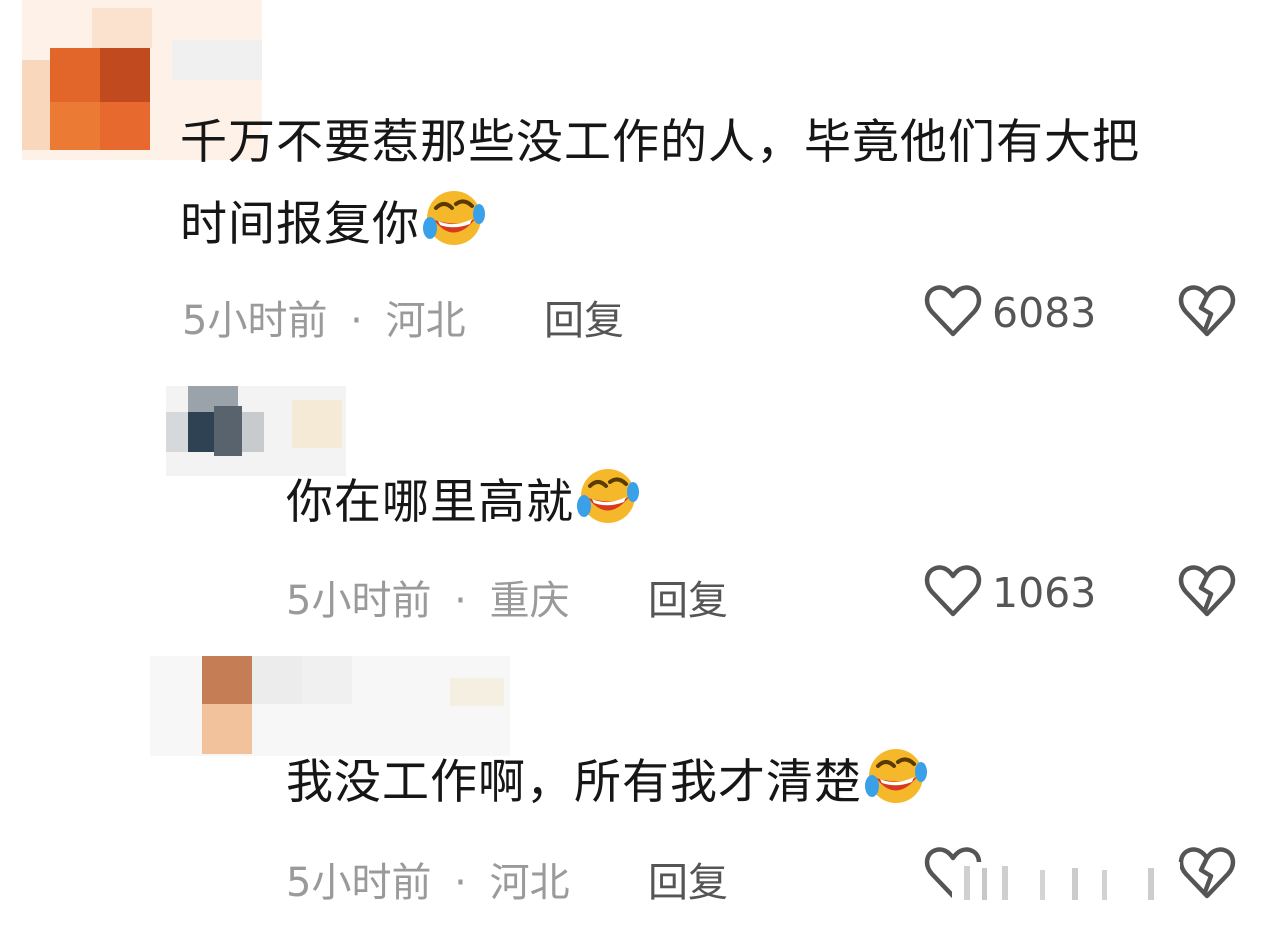  I want to click on like-button: 6083, so click(1010, 313).